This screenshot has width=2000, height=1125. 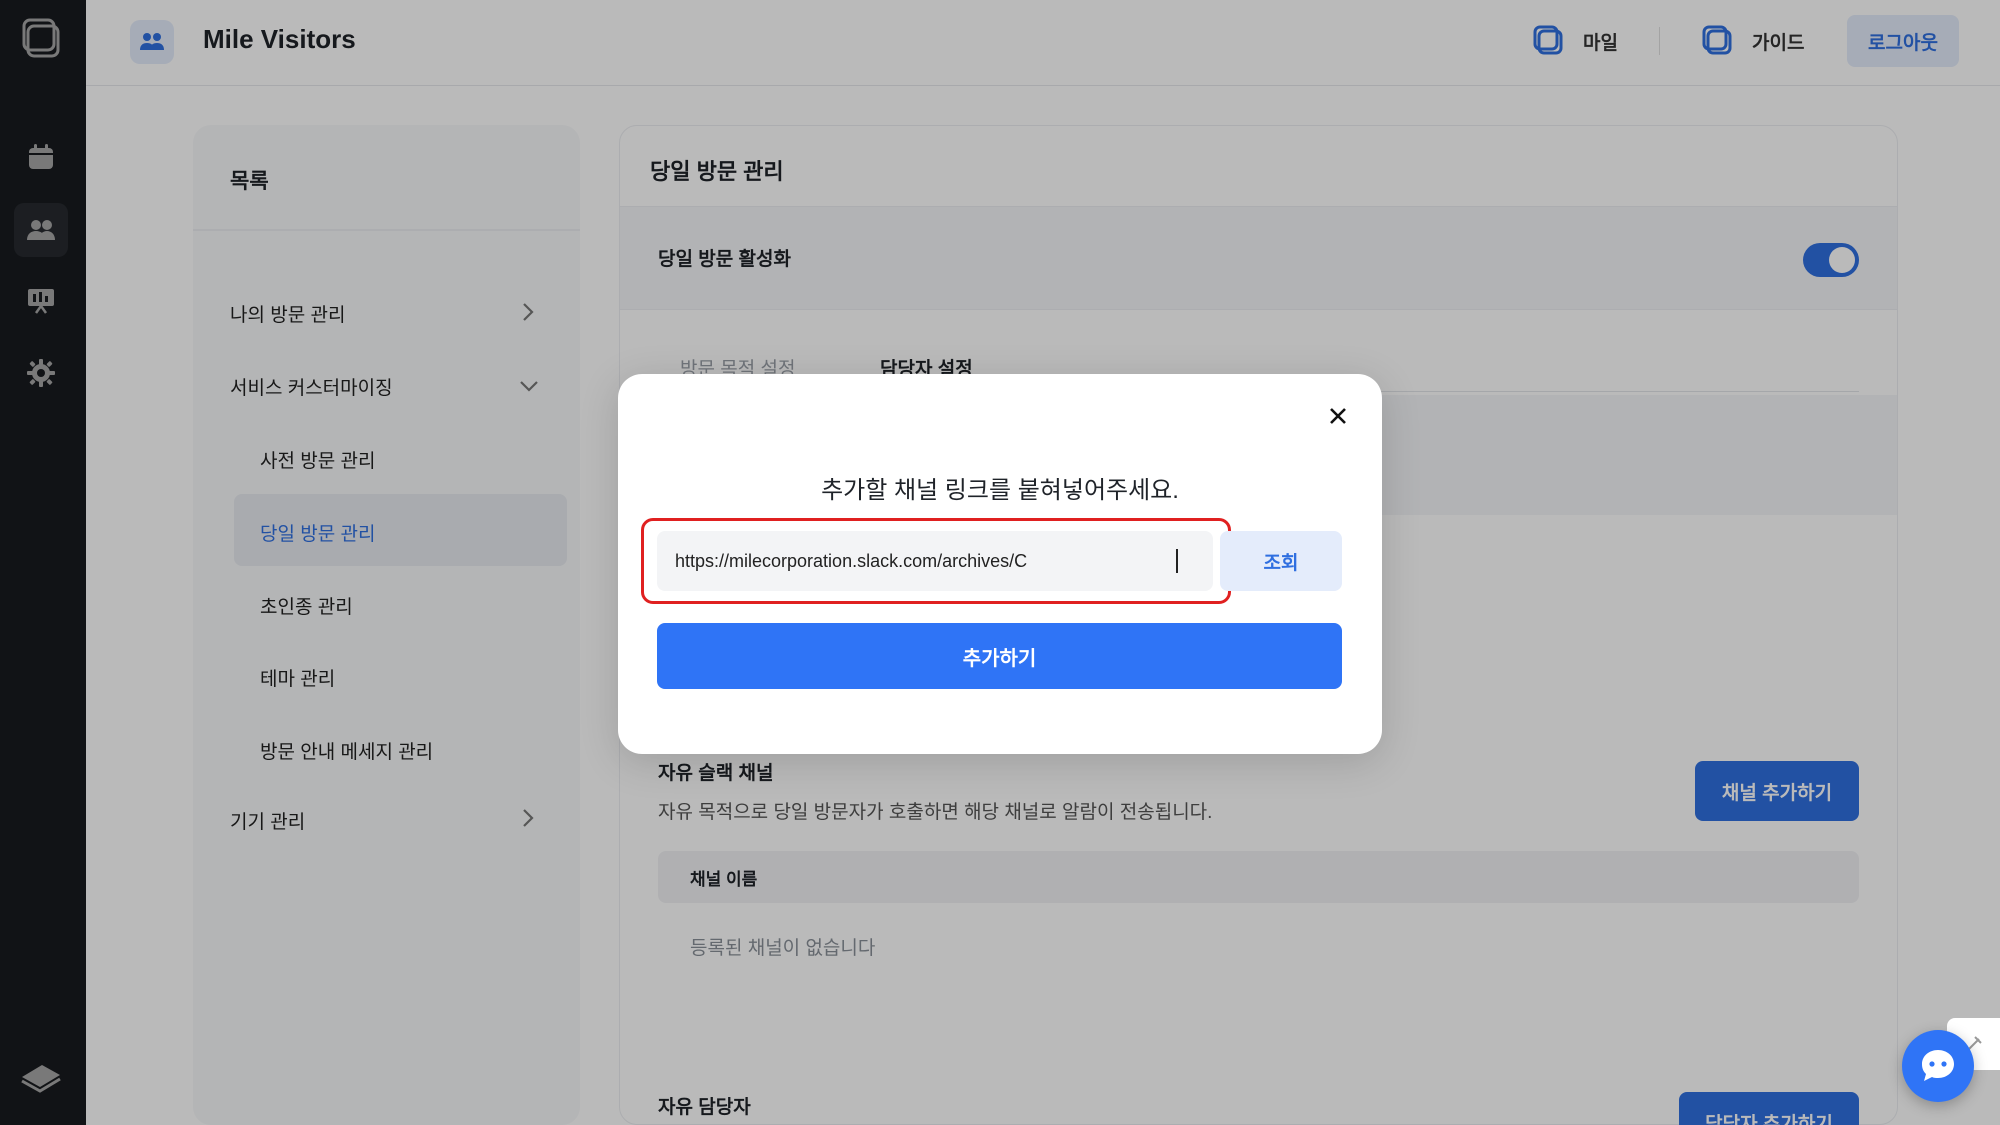 What do you see at coordinates (1938, 1066) in the screenshot?
I see `chat-icon` at bounding box center [1938, 1066].